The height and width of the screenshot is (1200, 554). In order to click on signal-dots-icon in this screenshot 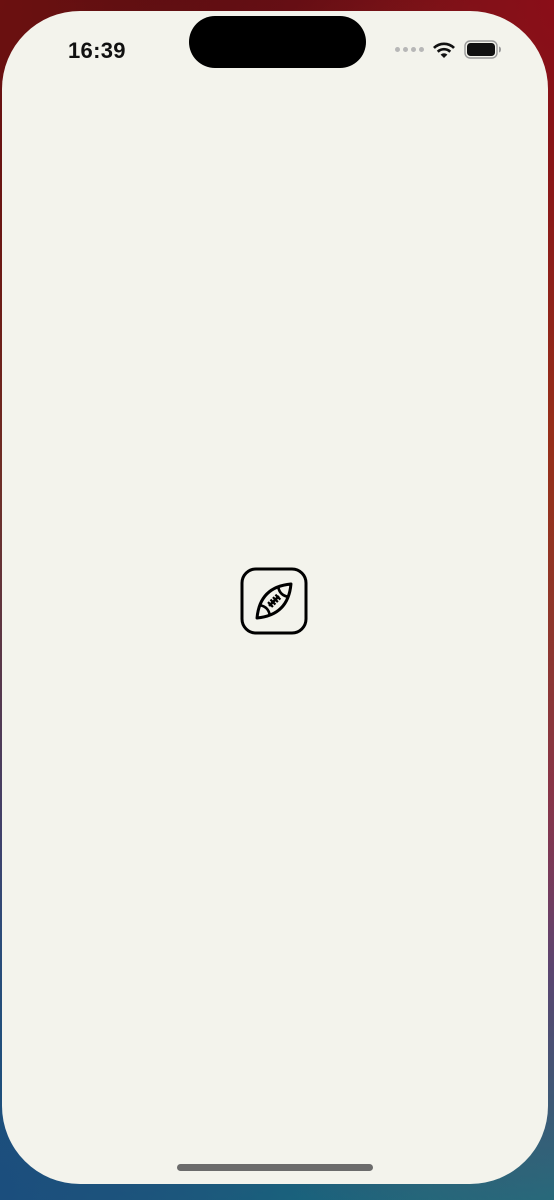, I will do `click(409, 49)`.